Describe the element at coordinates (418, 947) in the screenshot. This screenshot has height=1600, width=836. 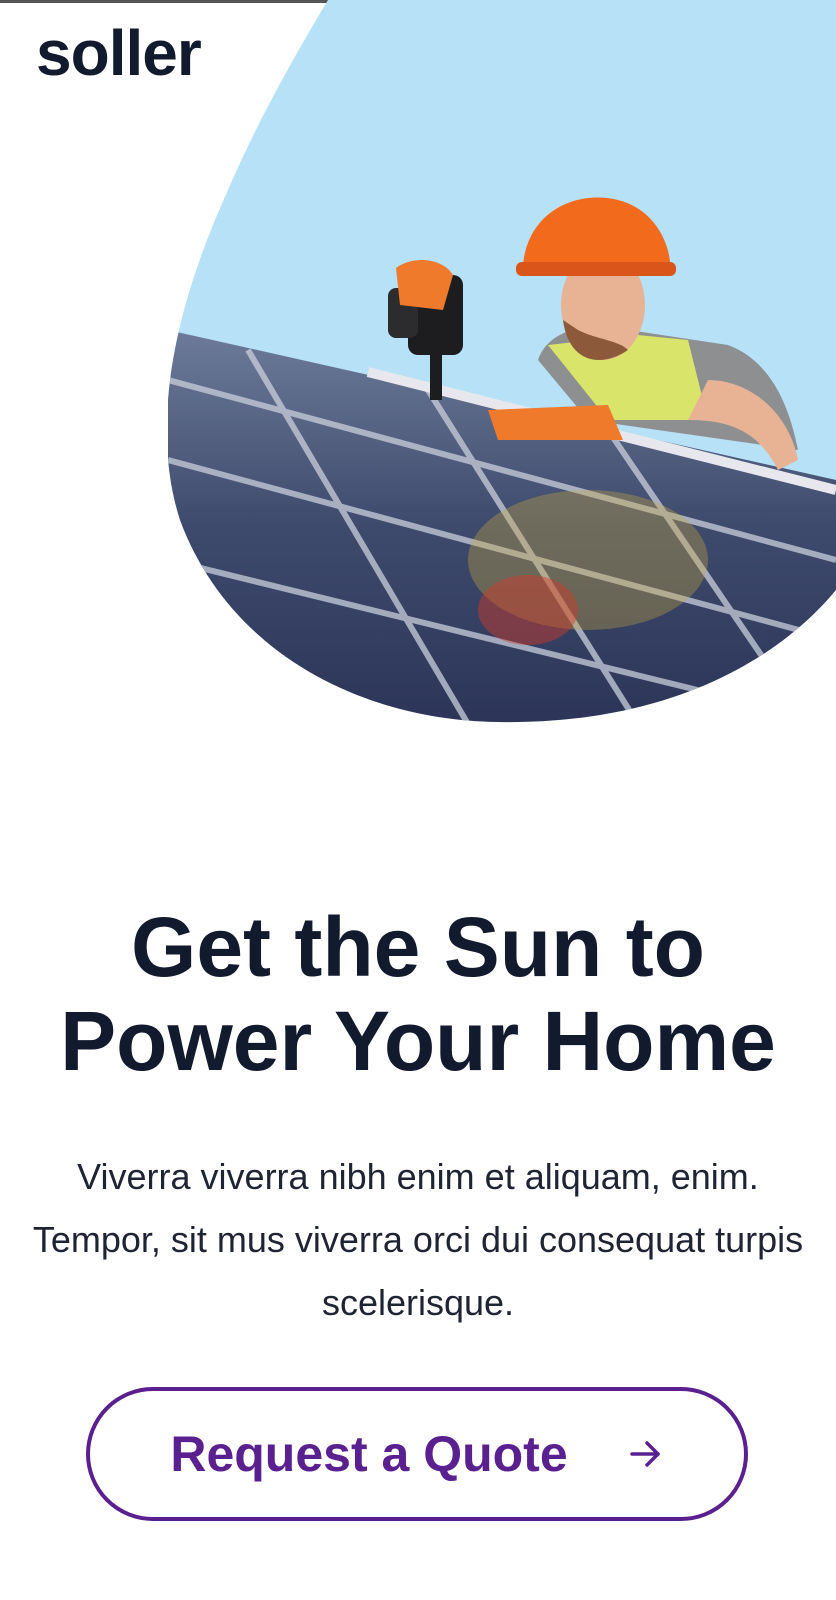
I see `headline-line-1: Get the Sun to` at that location.